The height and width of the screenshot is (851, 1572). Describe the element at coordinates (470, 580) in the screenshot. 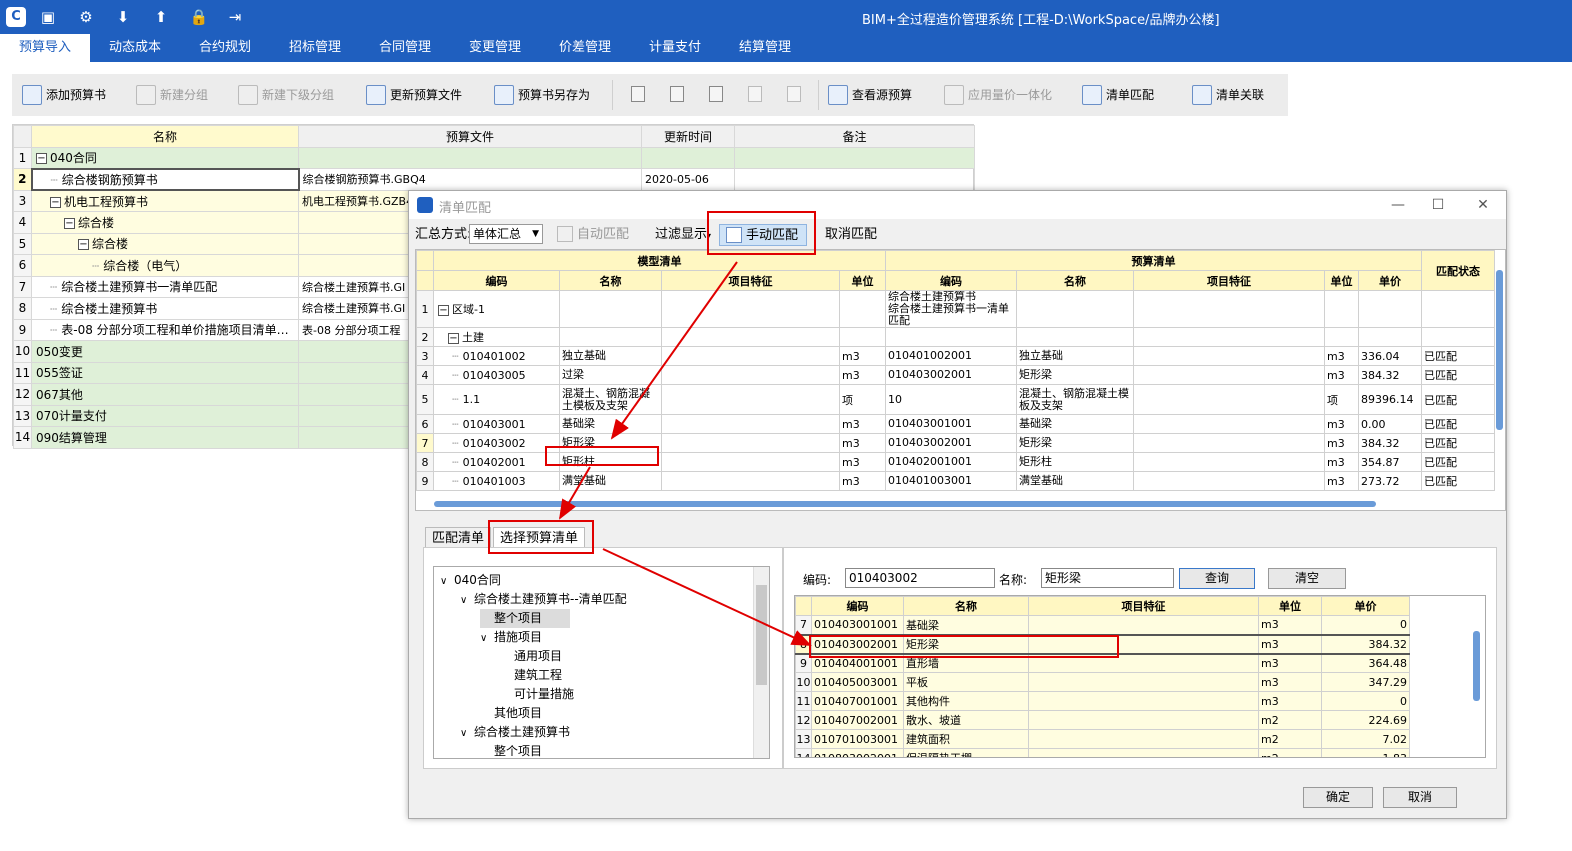

I see `tree-node: ∨ 040合同` at that location.